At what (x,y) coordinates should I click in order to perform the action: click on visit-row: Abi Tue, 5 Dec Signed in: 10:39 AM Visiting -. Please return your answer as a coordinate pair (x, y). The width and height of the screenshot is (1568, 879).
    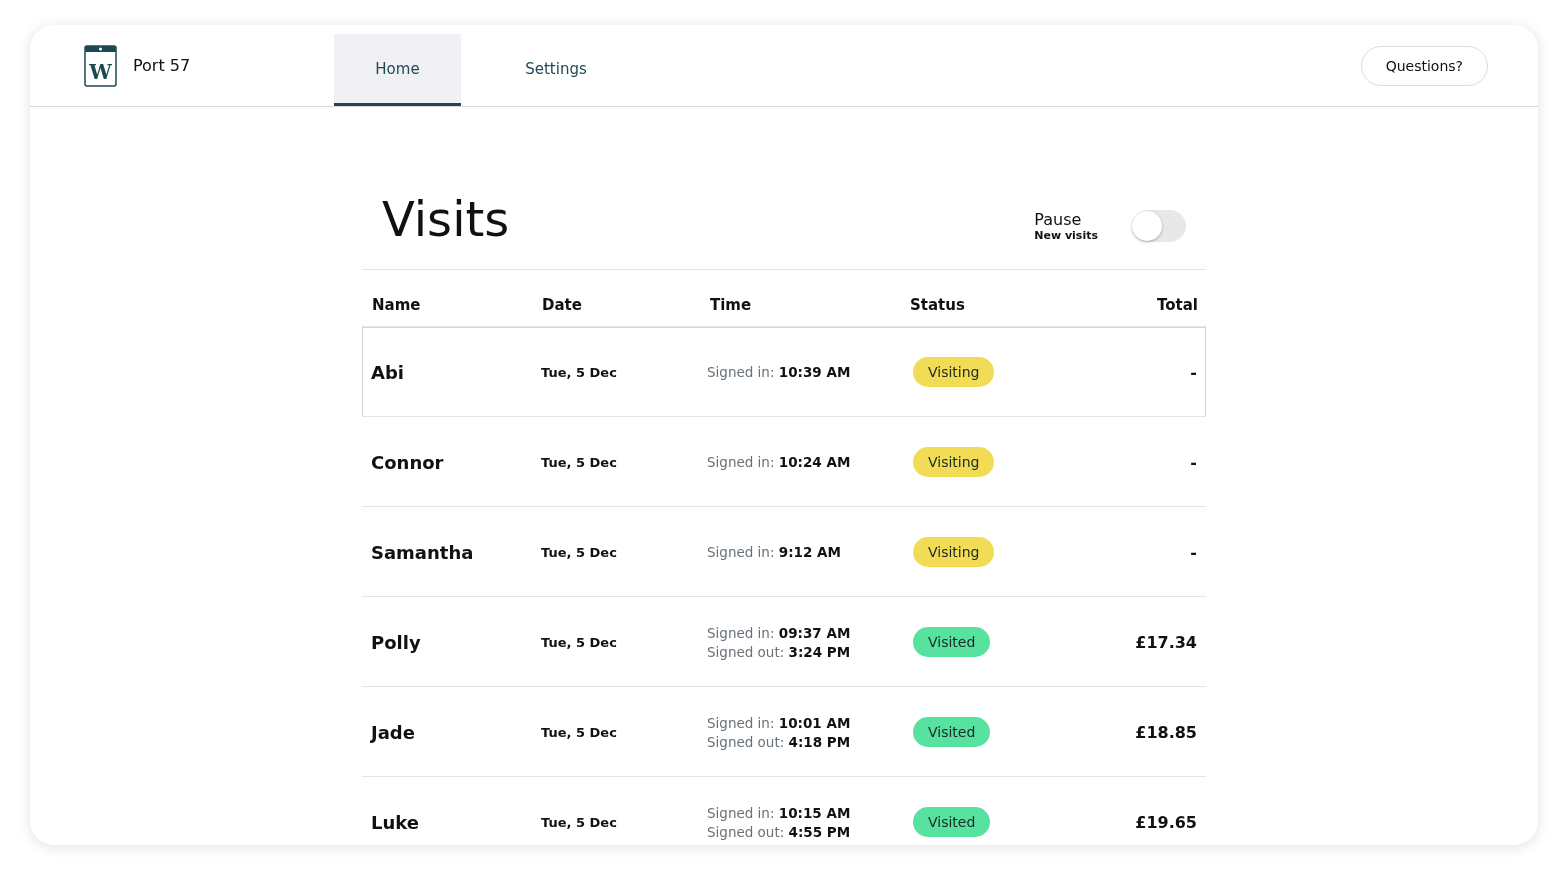
    Looking at the image, I should click on (784, 372).